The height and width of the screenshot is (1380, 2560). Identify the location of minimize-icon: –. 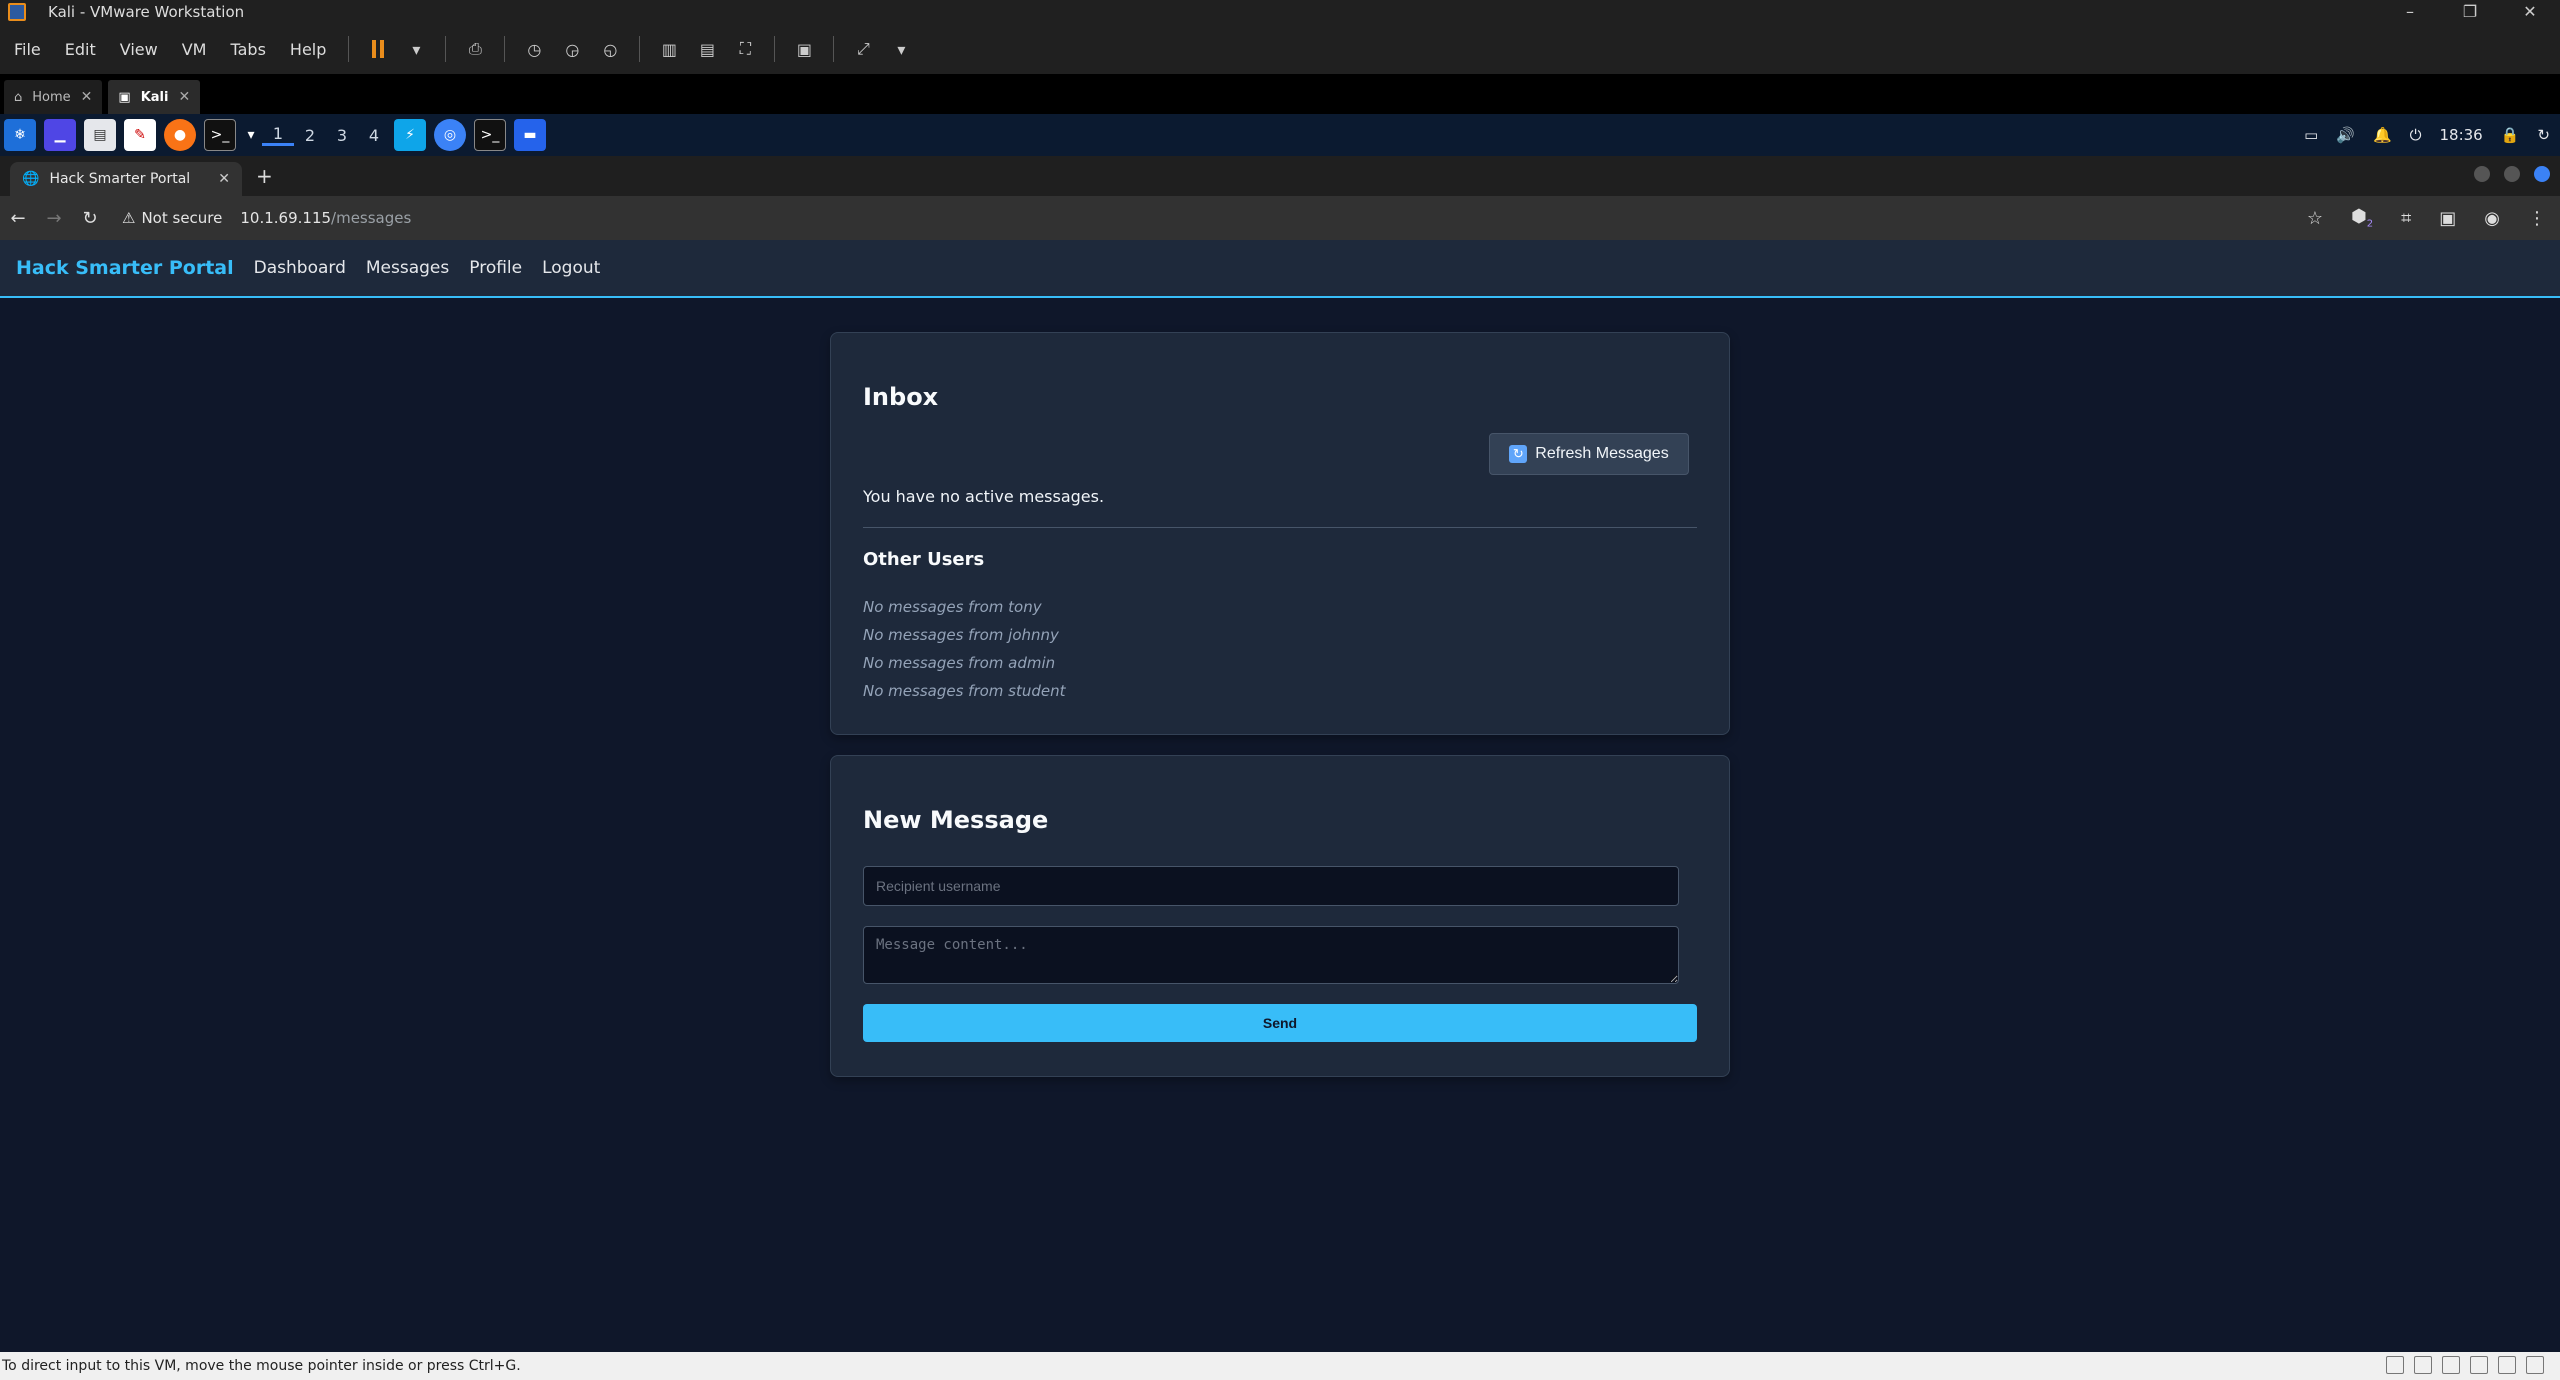
(2410, 12).